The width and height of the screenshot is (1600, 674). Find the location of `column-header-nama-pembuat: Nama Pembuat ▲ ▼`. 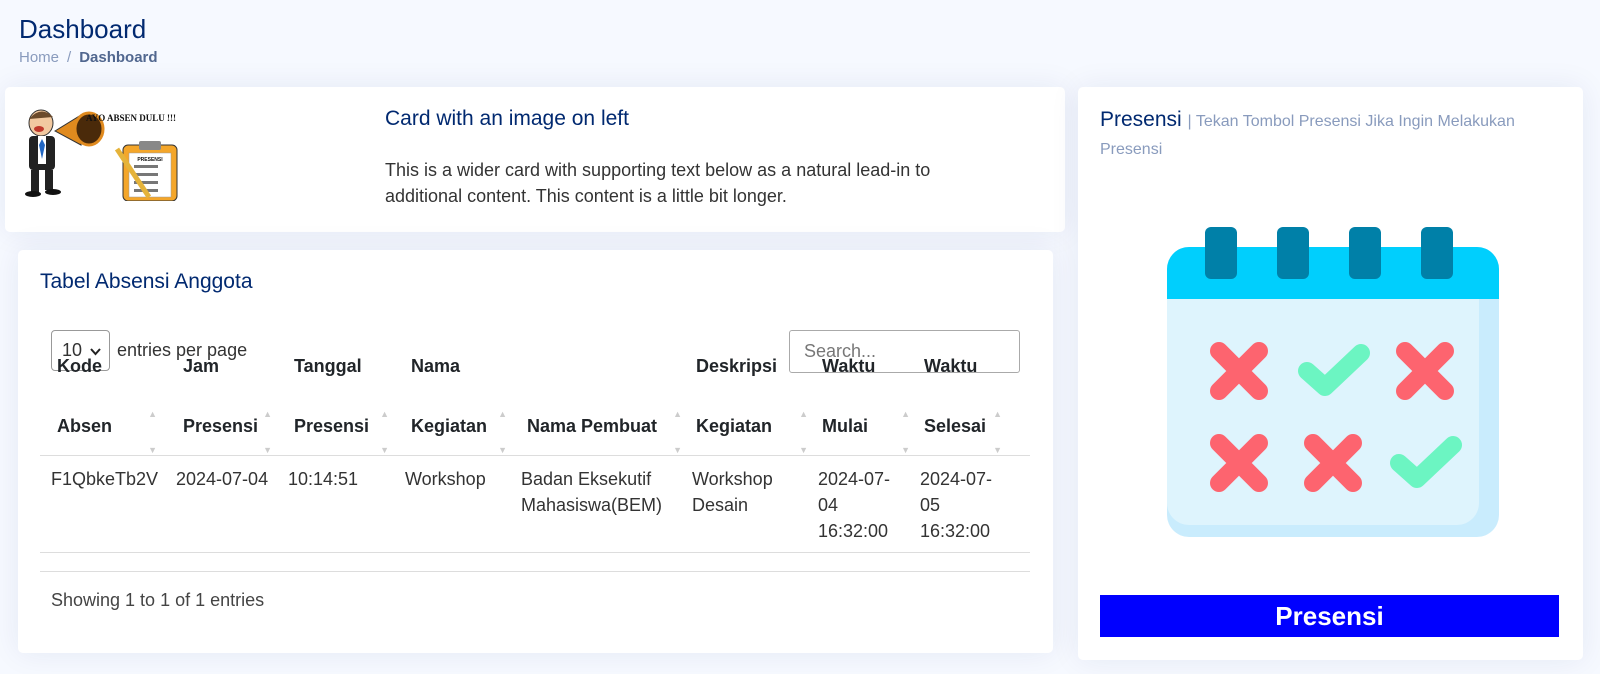

column-header-nama-pembuat: Nama Pembuat ▲ ▼ is located at coordinates (602, 422).